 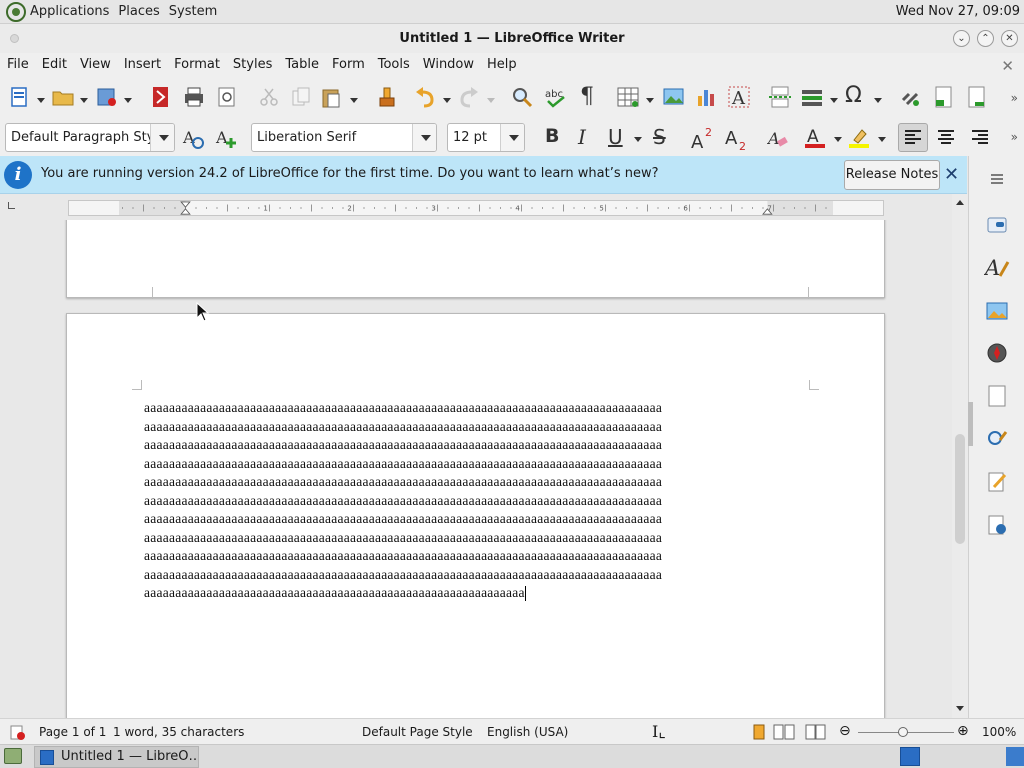 What do you see at coordinates (1014, 137) in the screenshot?
I see `formatting-overflow-icon: »` at bounding box center [1014, 137].